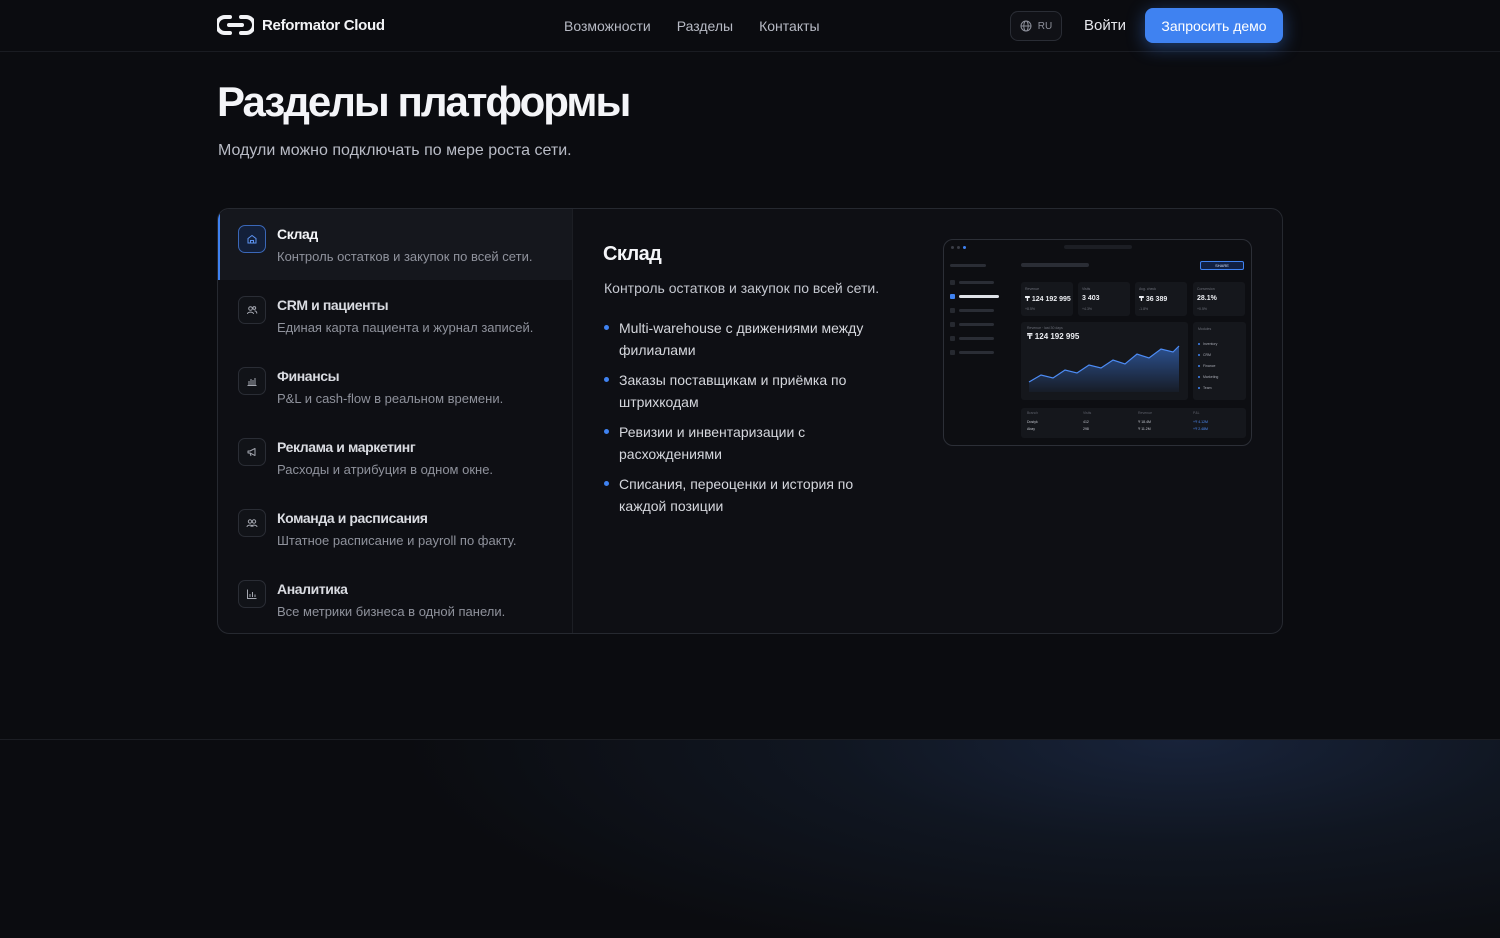  I want to click on feature-item: Ревизии и инвентаризации с расхождениями, so click(754, 443).